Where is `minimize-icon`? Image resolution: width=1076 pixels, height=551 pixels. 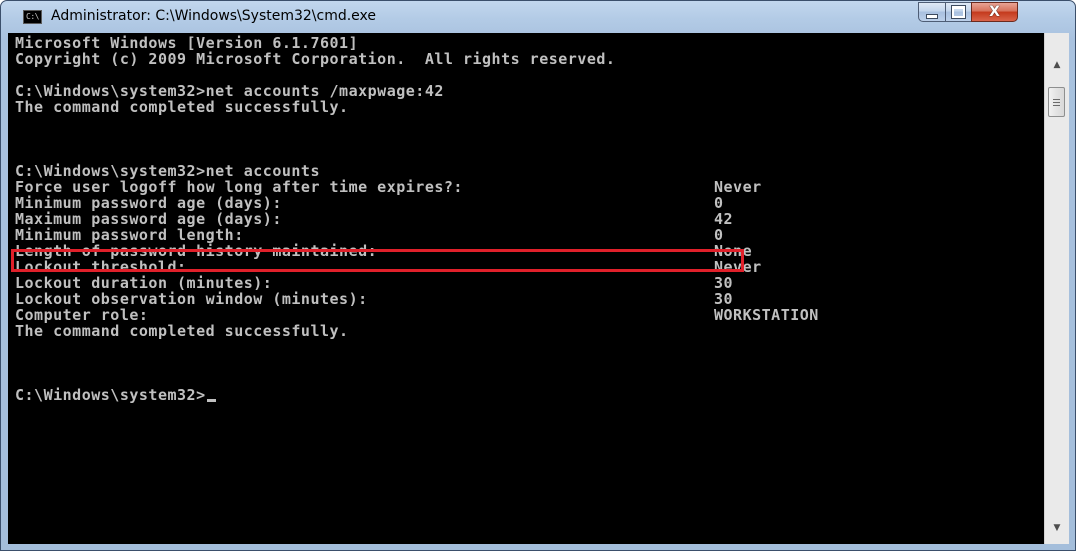 minimize-icon is located at coordinates (932, 16).